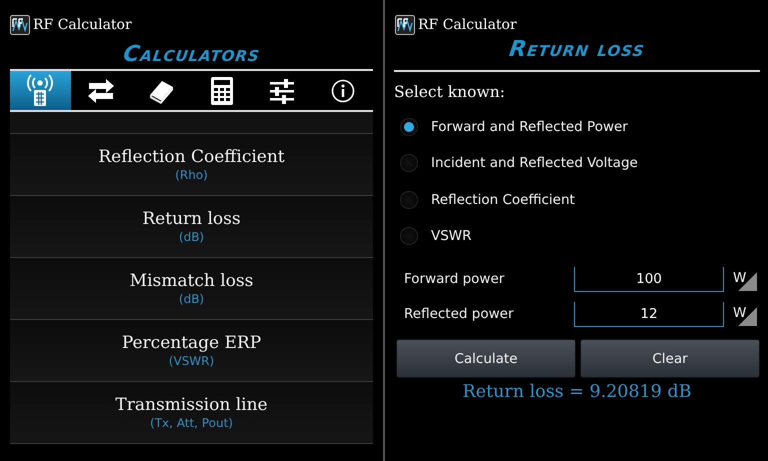 The height and width of the screenshot is (461, 768). I want to click on item-subtitle: (Tx, Att, Pout), so click(191, 423).